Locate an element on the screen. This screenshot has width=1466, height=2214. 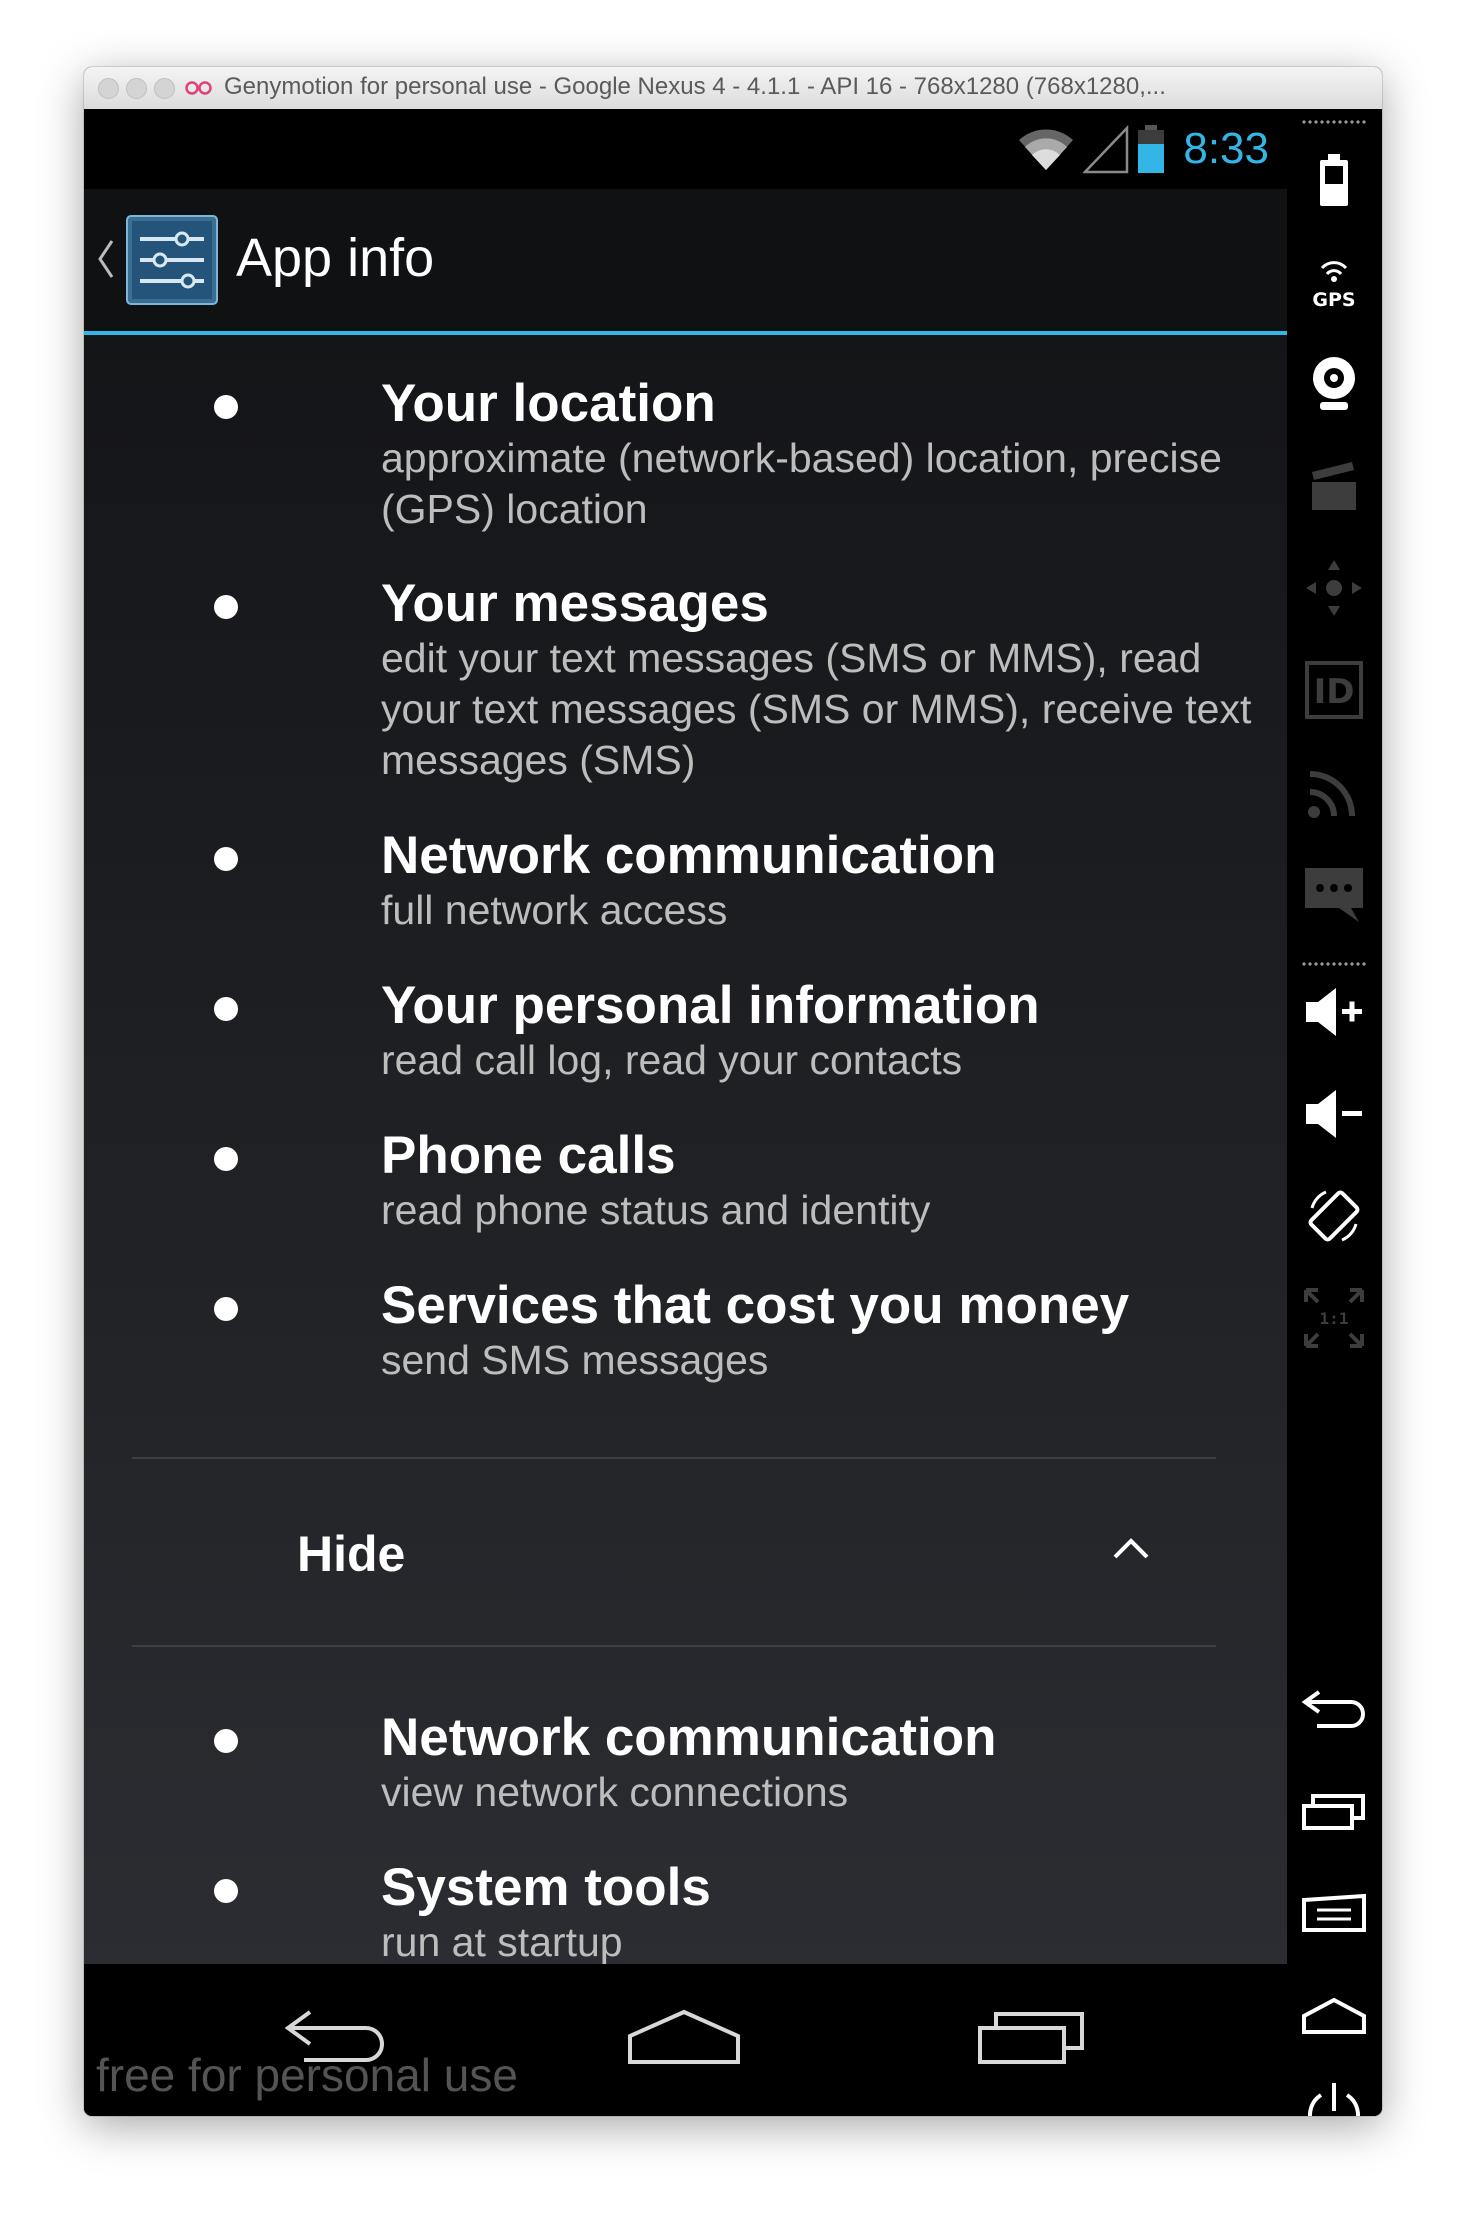
power-icon is located at coordinates (1334, 2099).